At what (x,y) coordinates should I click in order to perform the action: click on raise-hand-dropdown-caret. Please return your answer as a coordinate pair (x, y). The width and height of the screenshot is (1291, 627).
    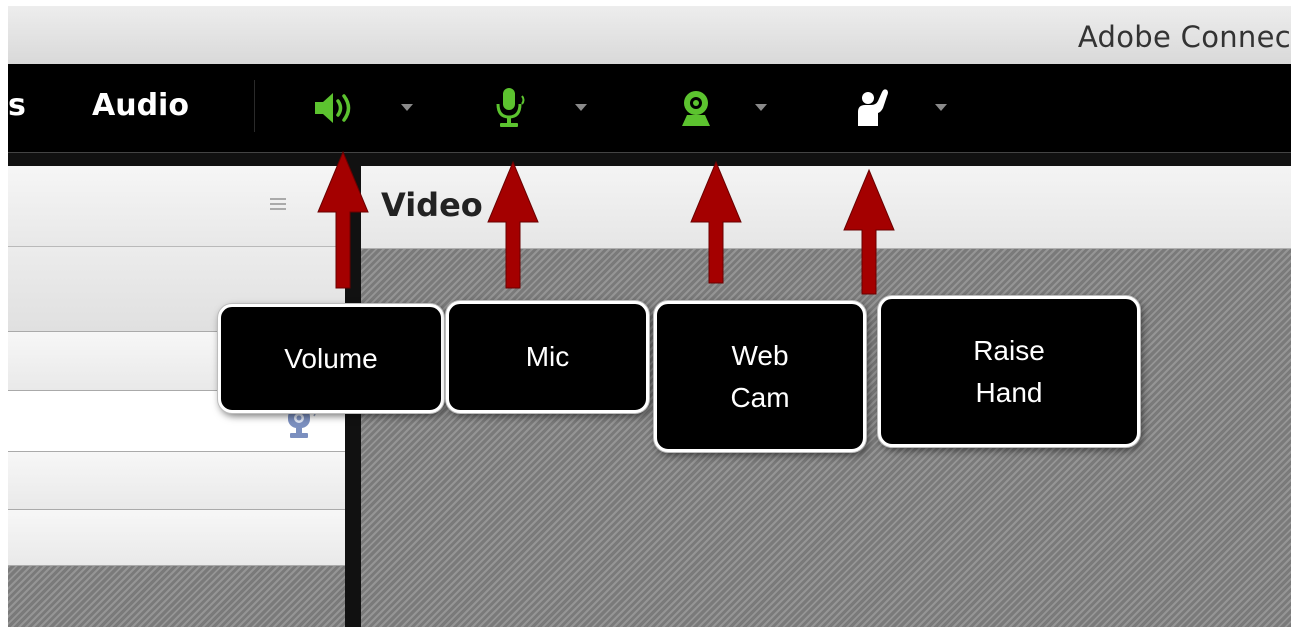
    Looking at the image, I should click on (941, 107).